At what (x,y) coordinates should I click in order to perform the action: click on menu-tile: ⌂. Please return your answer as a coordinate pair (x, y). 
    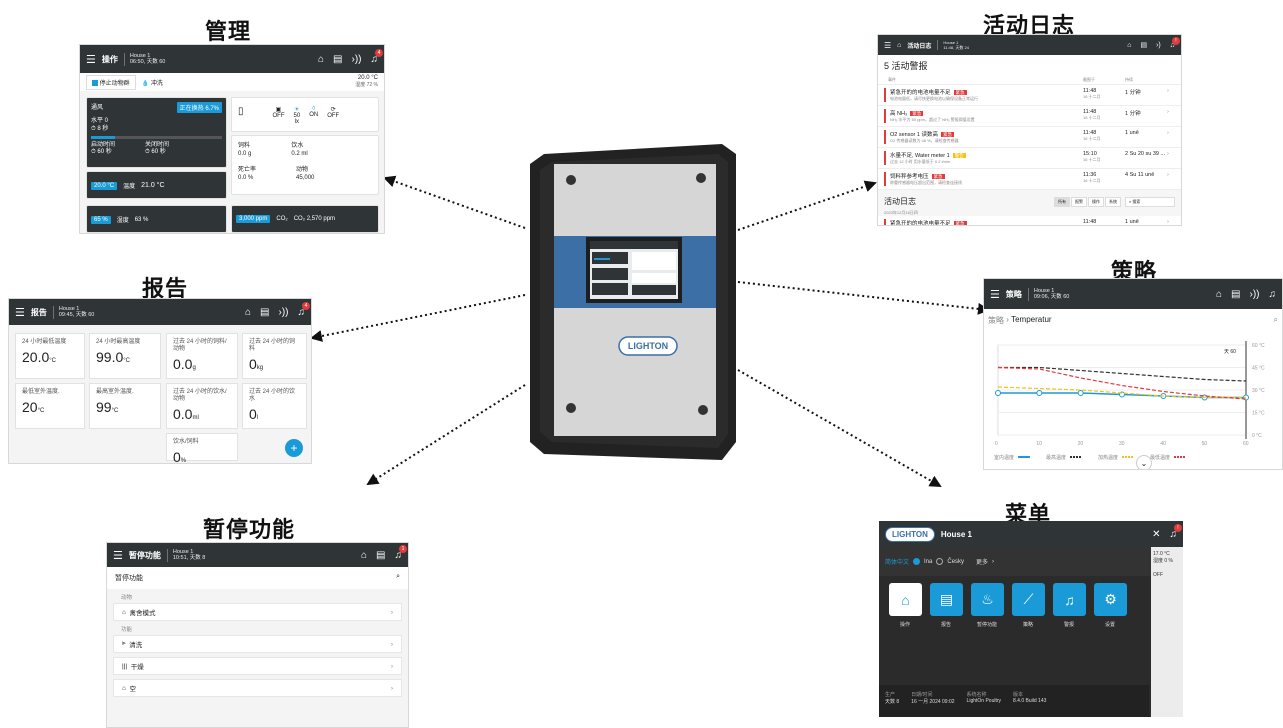
    Looking at the image, I should click on (905, 599).